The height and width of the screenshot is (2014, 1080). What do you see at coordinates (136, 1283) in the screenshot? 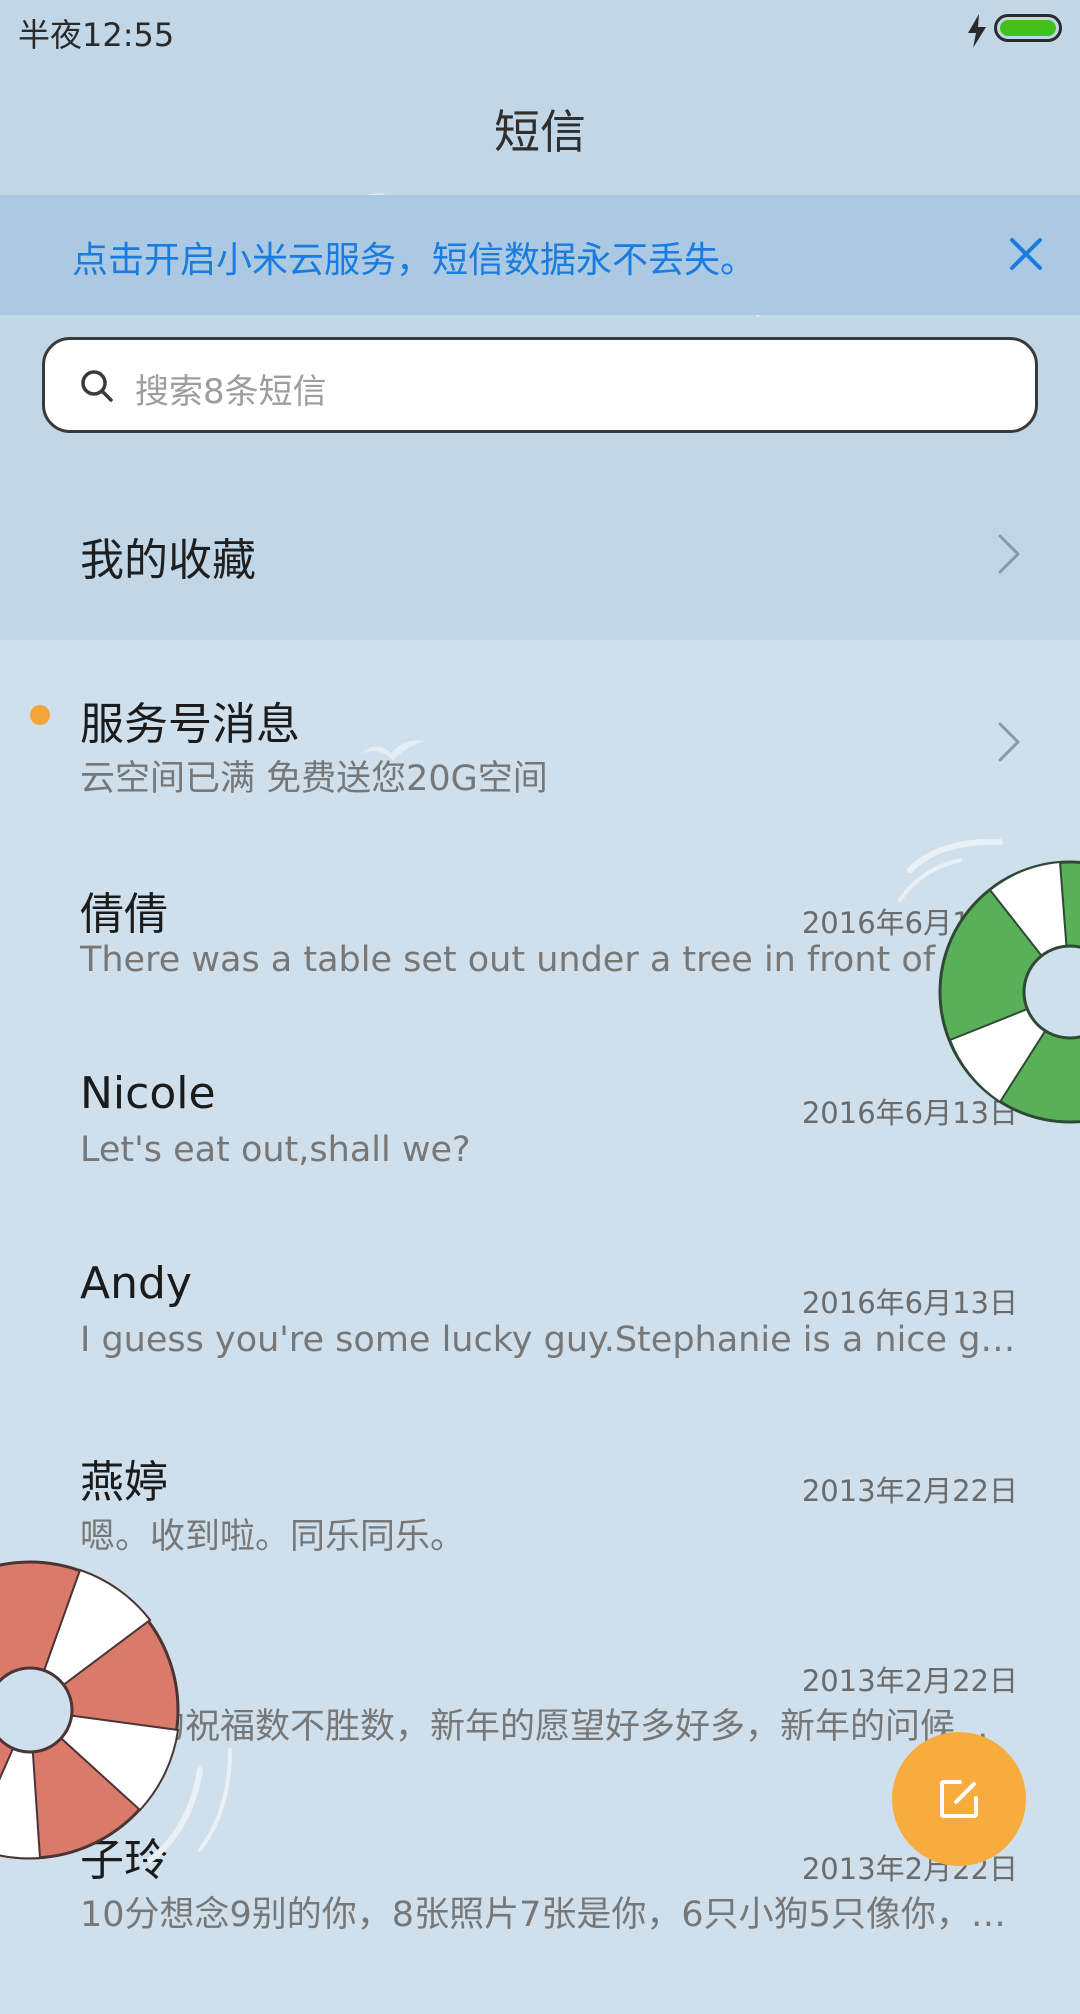
I see `contact-name: Andy` at bounding box center [136, 1283].